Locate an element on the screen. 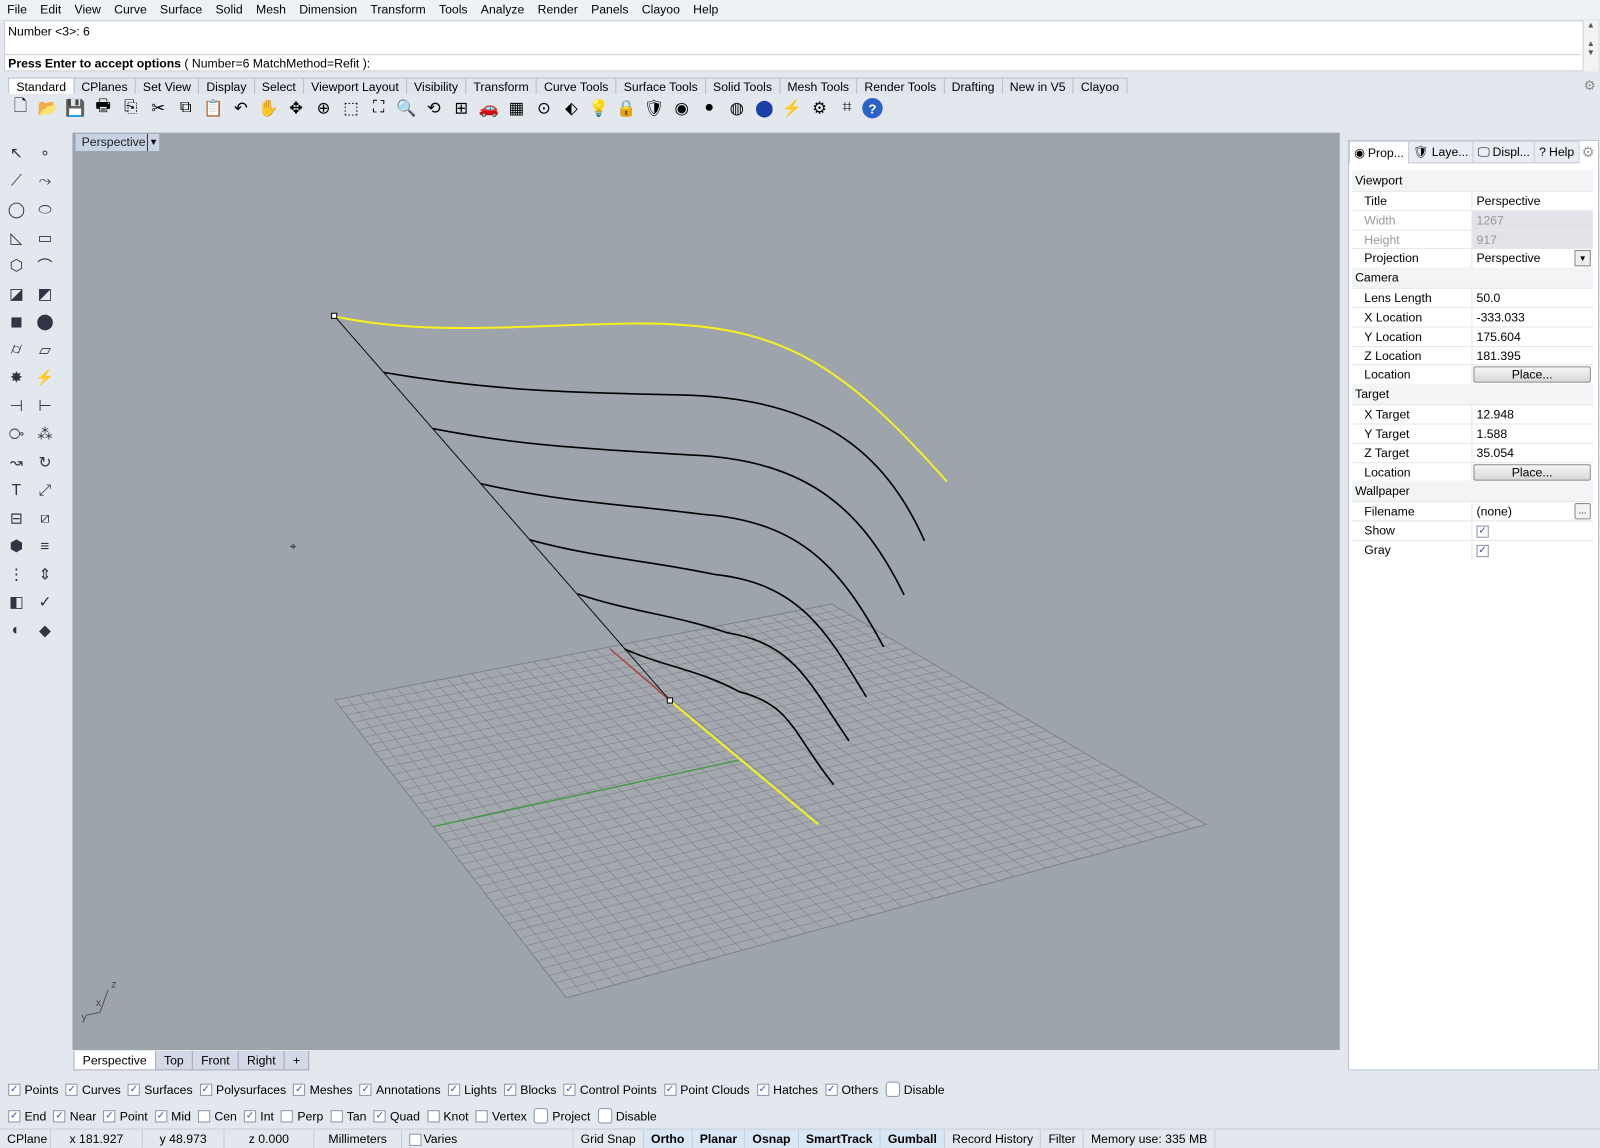 Image resolution: width=1600 pixels, height=1148 pixels. save-icon: 💾 is located at coordinates (75, 108).